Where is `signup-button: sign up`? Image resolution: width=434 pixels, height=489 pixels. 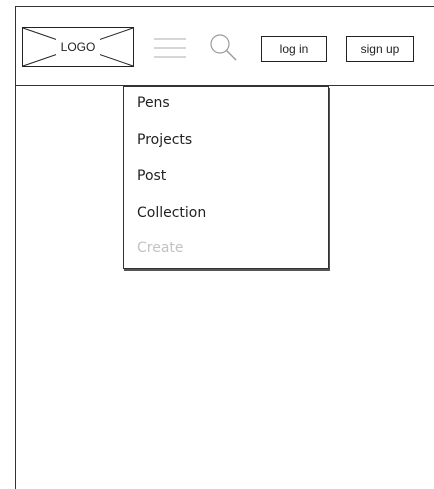
signup-button: sign up is located at coordinates (380, 49).